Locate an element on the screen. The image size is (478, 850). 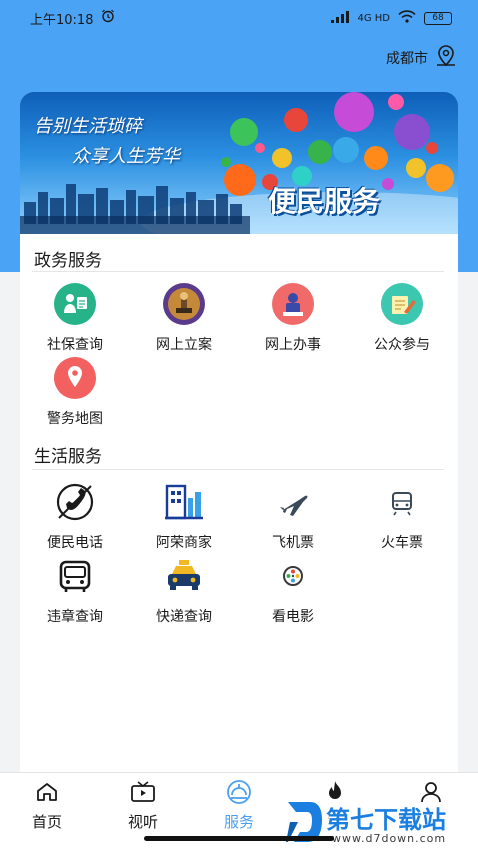
grid-item-label: 违章查询 is located at coordinates (75, 617).